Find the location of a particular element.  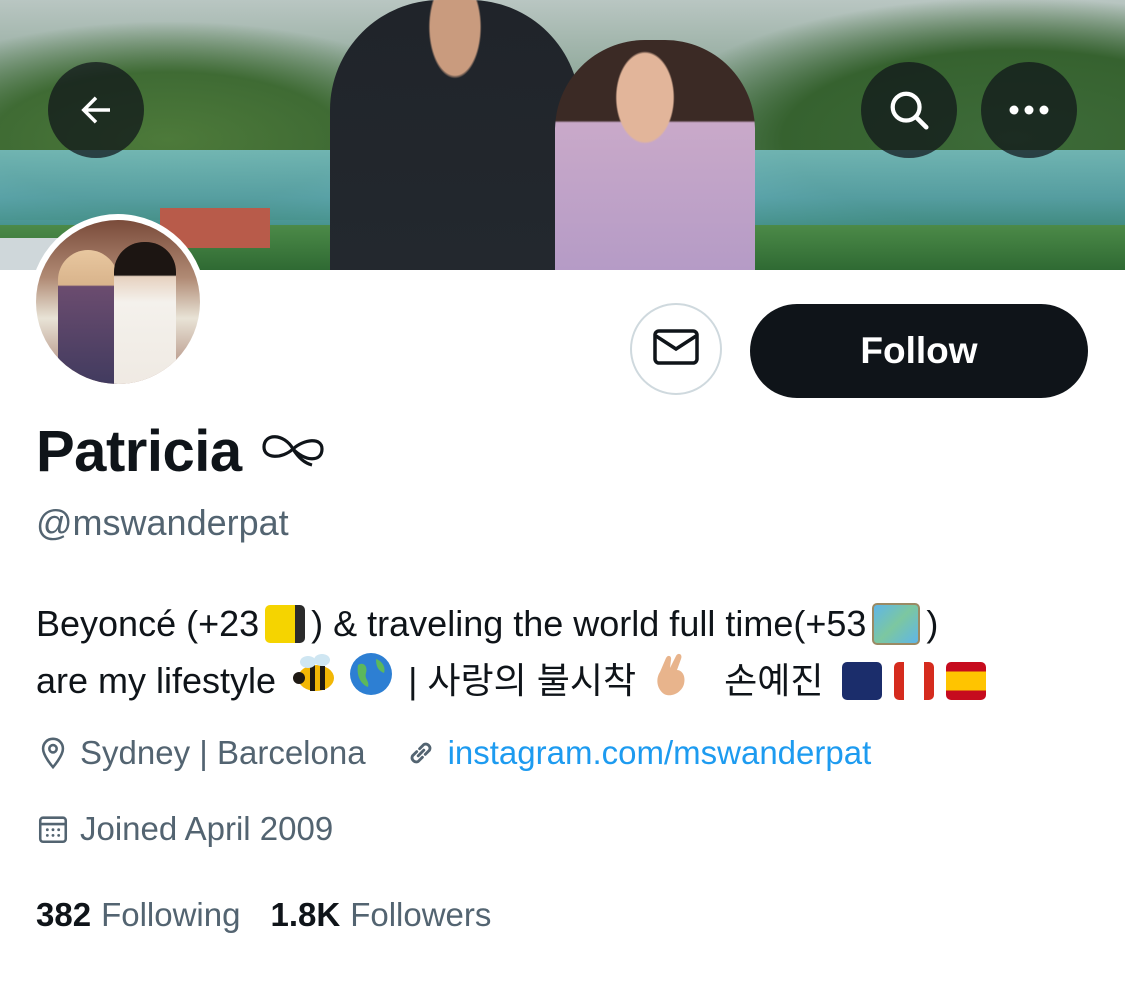

bio-text: ) & traveling the world full time(+53 is located at coordinates (589, 623).